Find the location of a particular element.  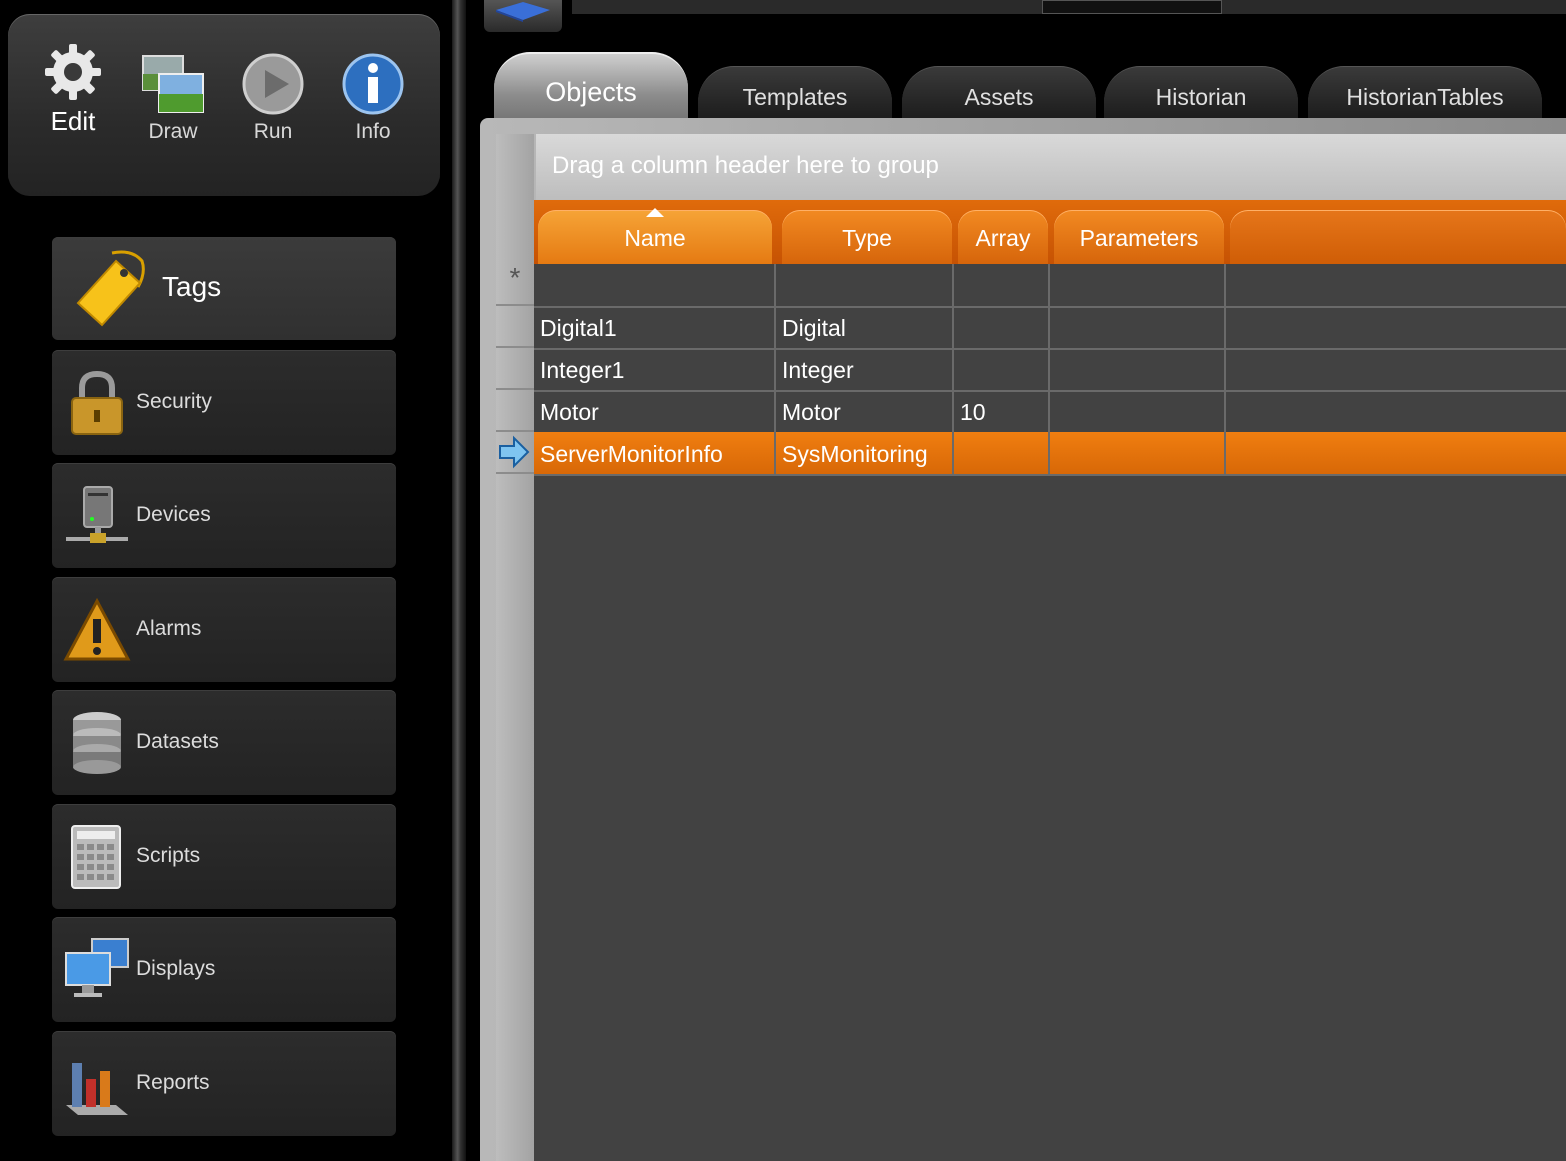

column-header-type: Type is located at coordinates (867, 237).